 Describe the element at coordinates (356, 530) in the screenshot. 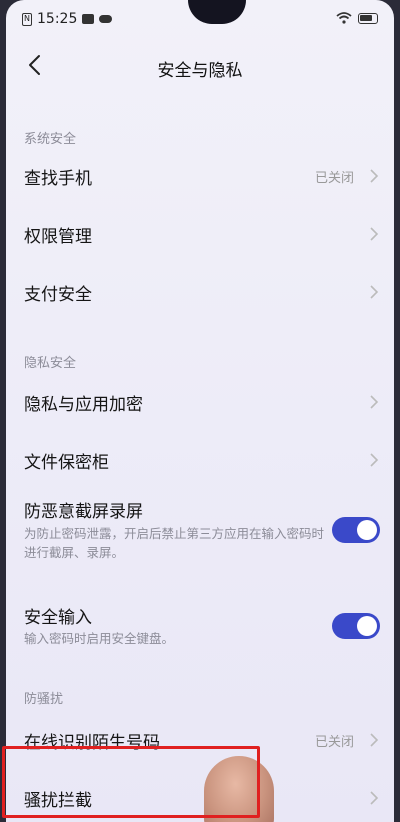

I see `anti-screenshot-toggle` at that location.